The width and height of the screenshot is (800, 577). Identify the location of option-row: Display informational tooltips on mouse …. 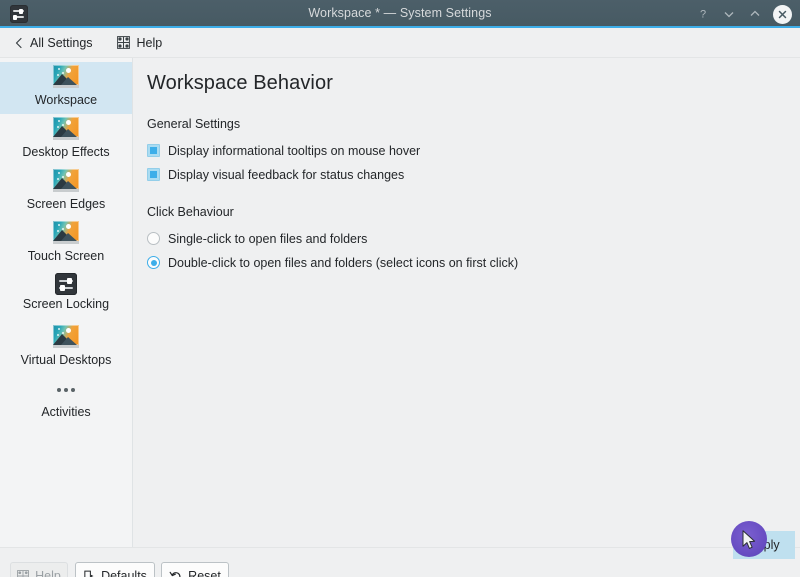
(473, 150).